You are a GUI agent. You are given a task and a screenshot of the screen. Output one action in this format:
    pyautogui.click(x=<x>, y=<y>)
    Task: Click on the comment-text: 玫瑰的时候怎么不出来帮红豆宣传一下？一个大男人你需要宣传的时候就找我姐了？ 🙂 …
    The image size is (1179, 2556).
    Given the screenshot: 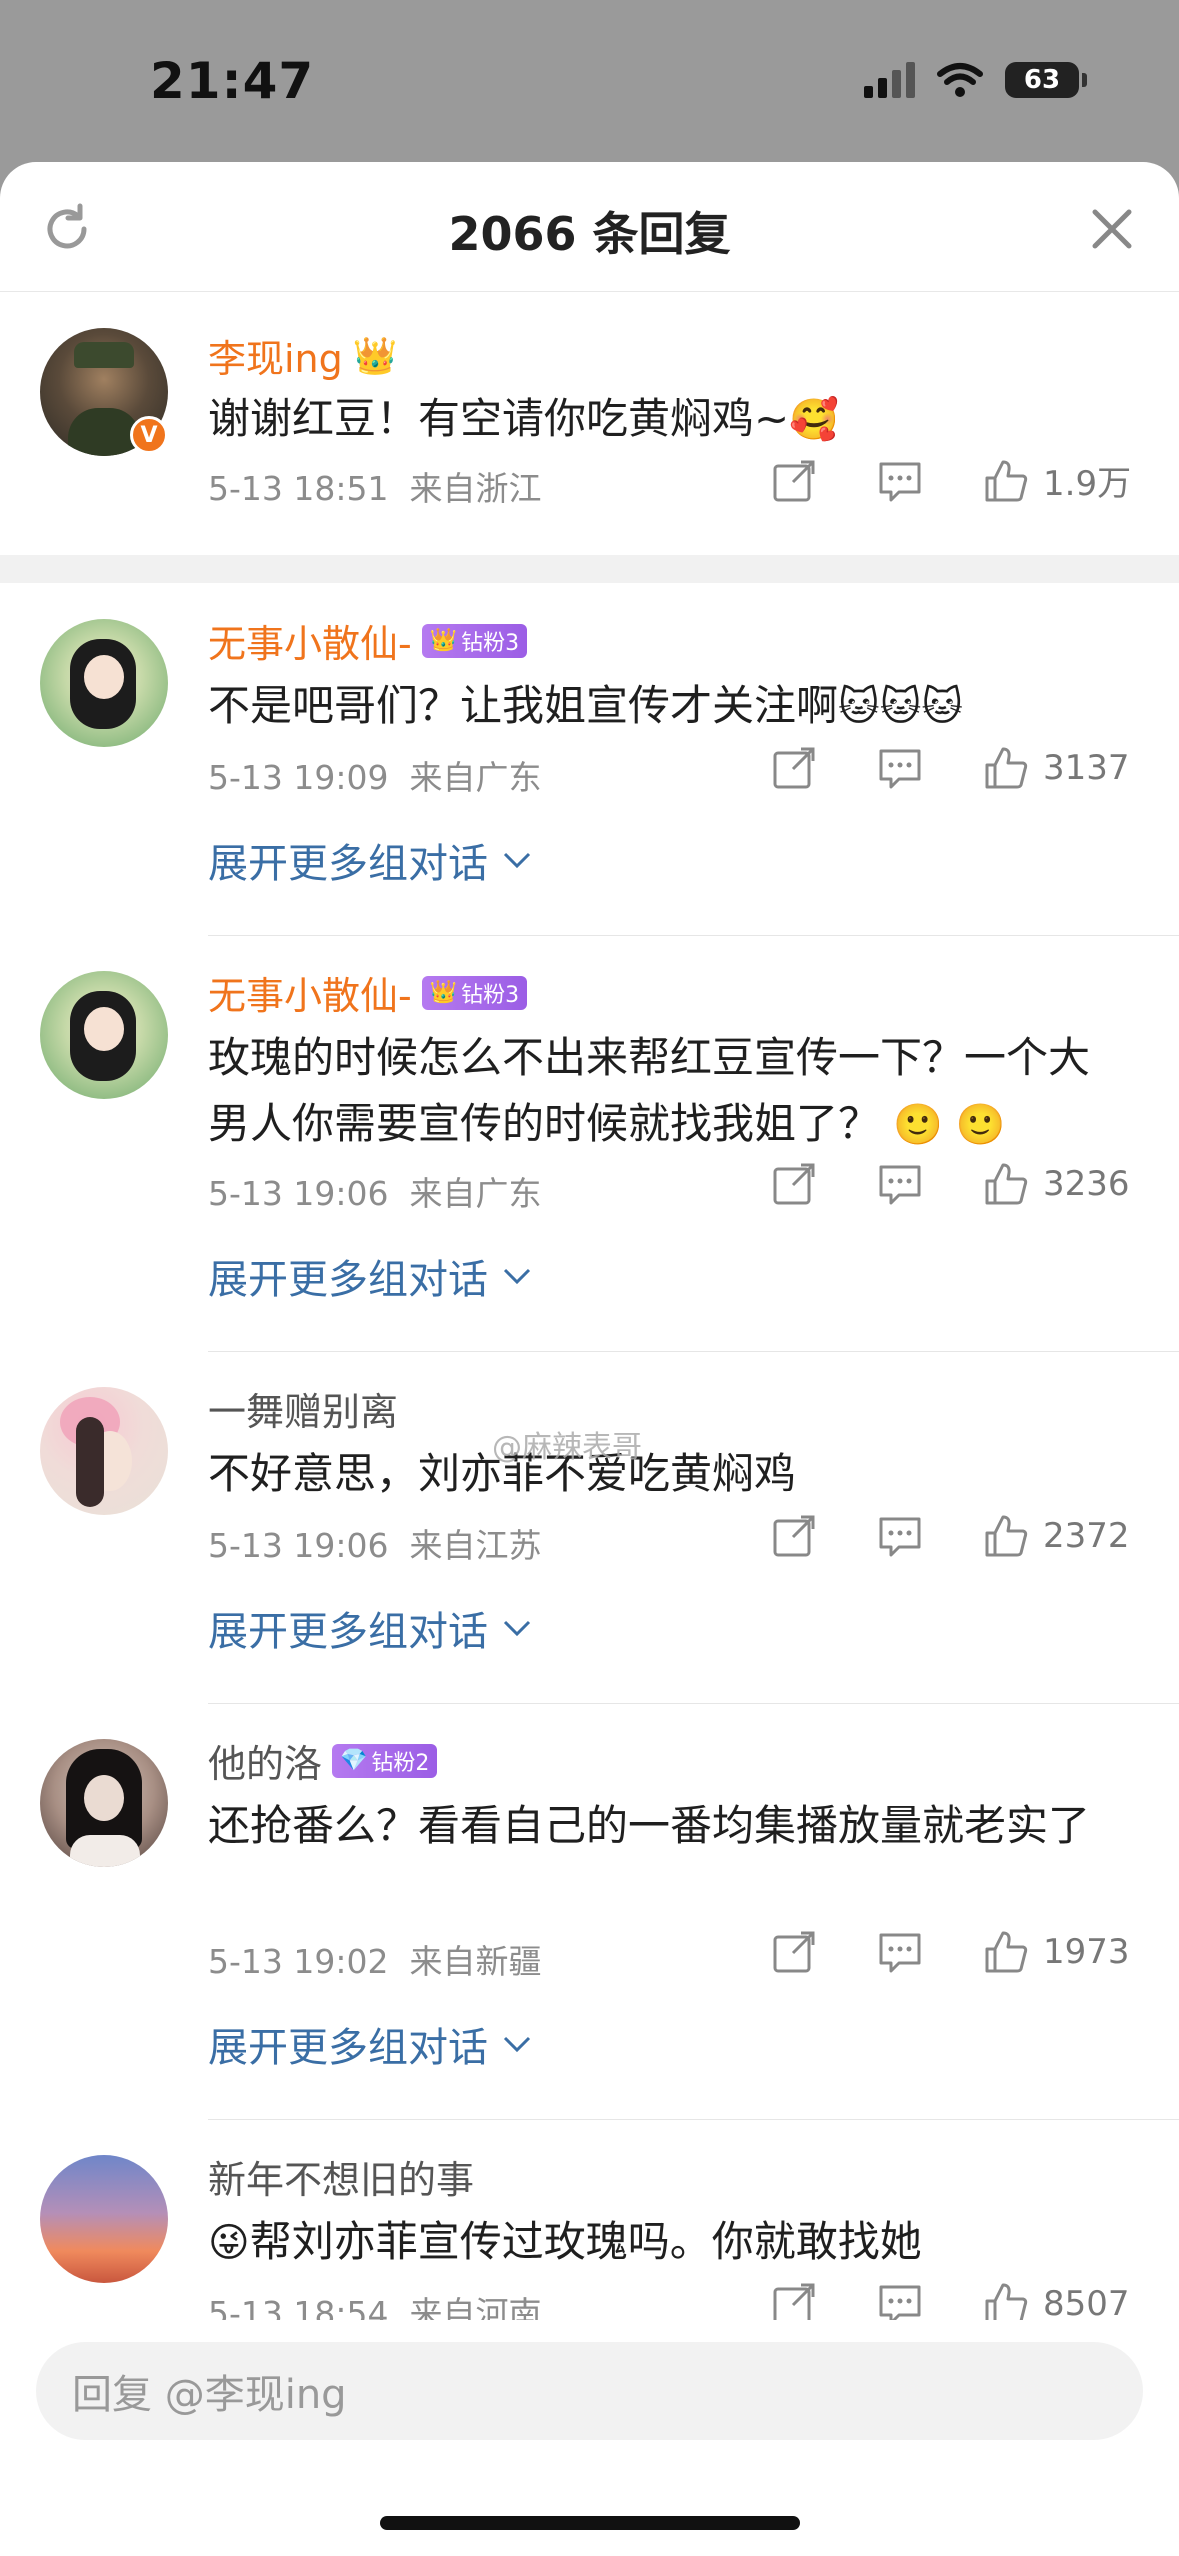 What is the action you would take?
    pyautogui.click(x=649, y=1090)
    